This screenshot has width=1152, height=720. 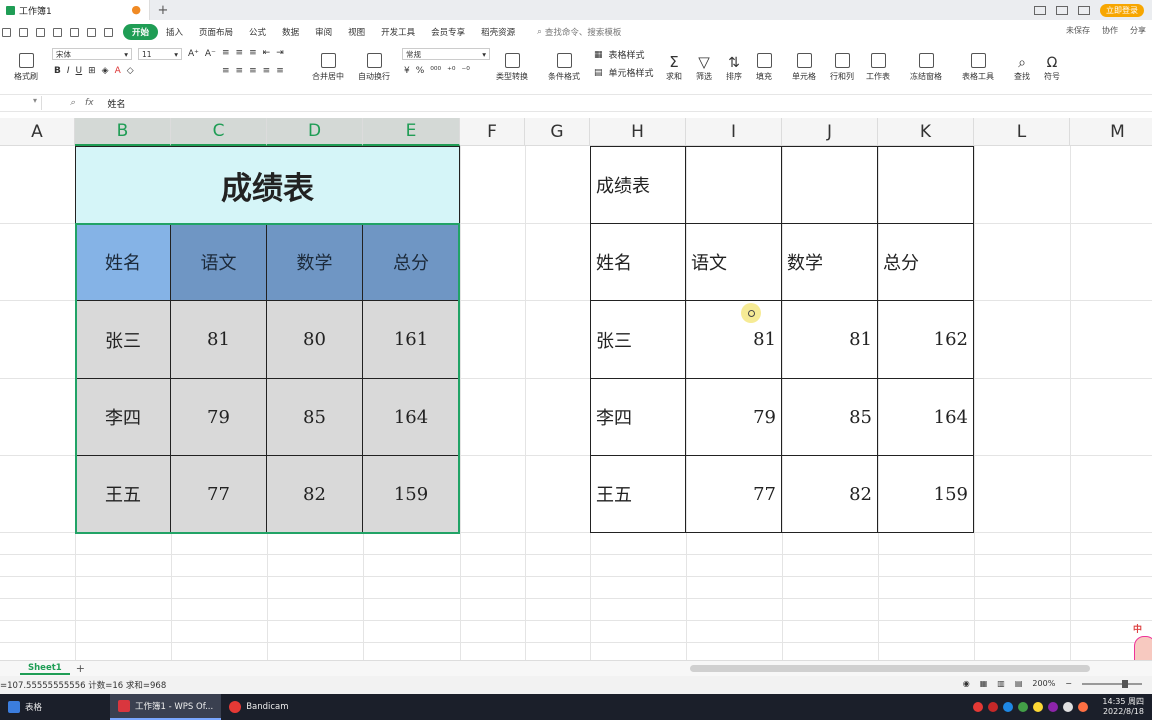 What do you see at coordinates (638, 132) in the screenshot?
I see `column-header-h: H` at bounding box center [638, 132].